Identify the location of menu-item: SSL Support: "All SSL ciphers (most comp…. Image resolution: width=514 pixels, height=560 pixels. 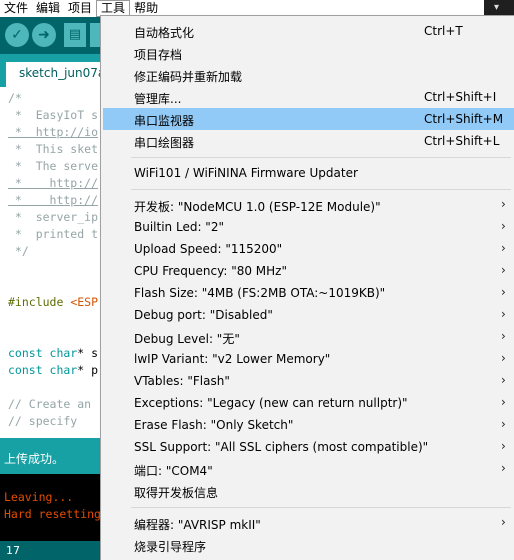
(308, 447).